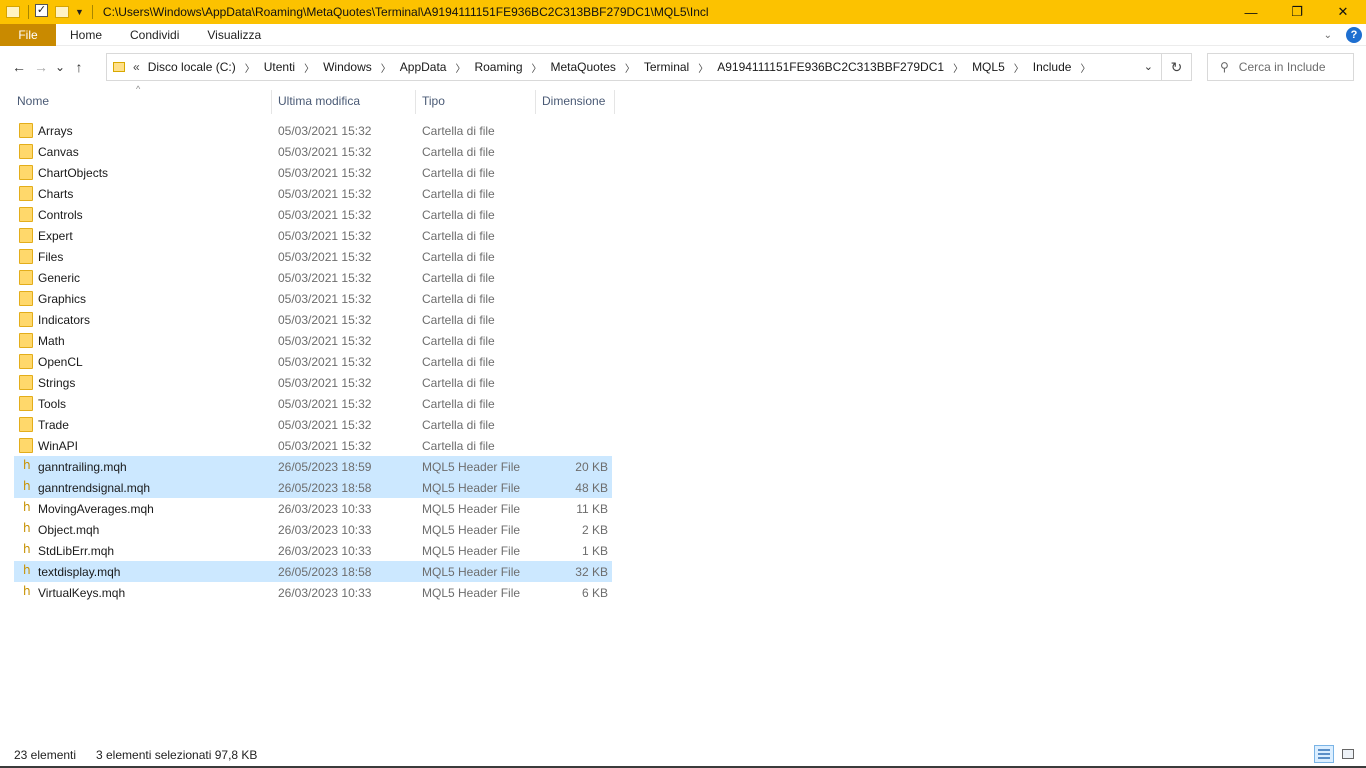  I want to click on column-header-size: Dimensione, so click(578, 101).